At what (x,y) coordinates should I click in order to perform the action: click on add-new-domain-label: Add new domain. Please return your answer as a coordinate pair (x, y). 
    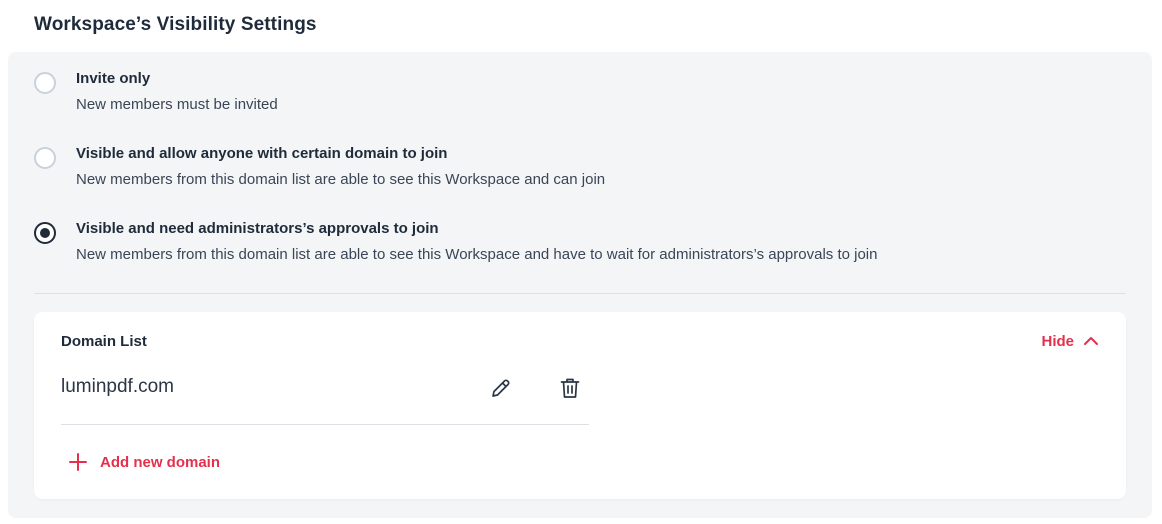
    Looking at the image, I should click on (160, 462).